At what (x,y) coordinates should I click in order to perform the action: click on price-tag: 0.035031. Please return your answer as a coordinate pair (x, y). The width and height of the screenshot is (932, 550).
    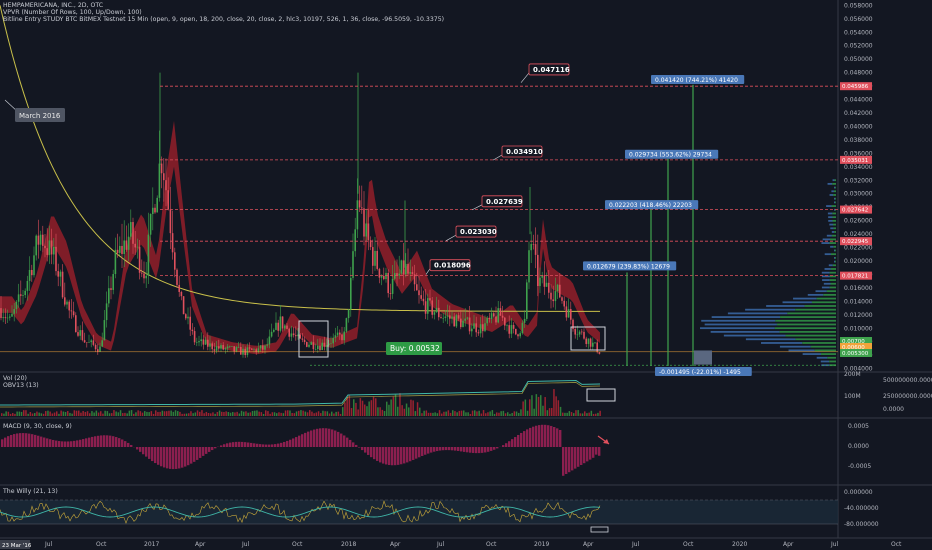
    Looking at the image, I should click on (855, 161).